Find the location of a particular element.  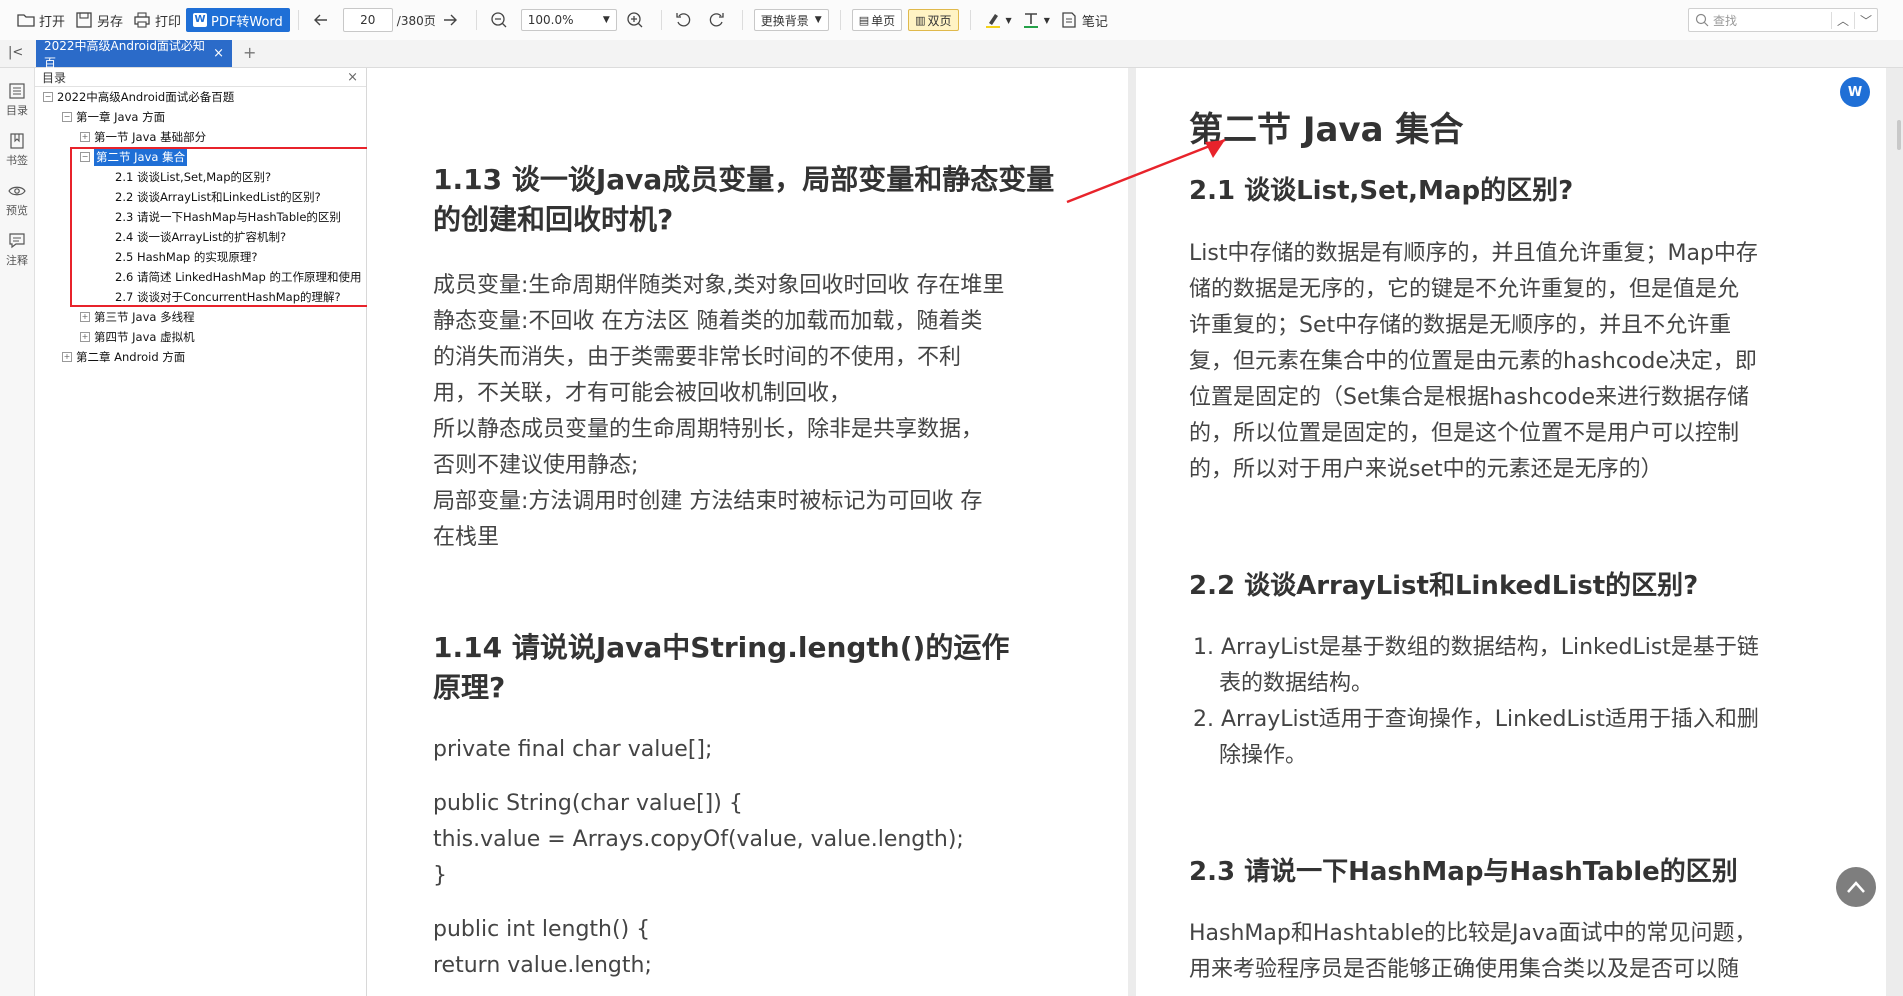

toc-item-label: 第四节 Java 虚拟机 is located at coordinates (144, 337).